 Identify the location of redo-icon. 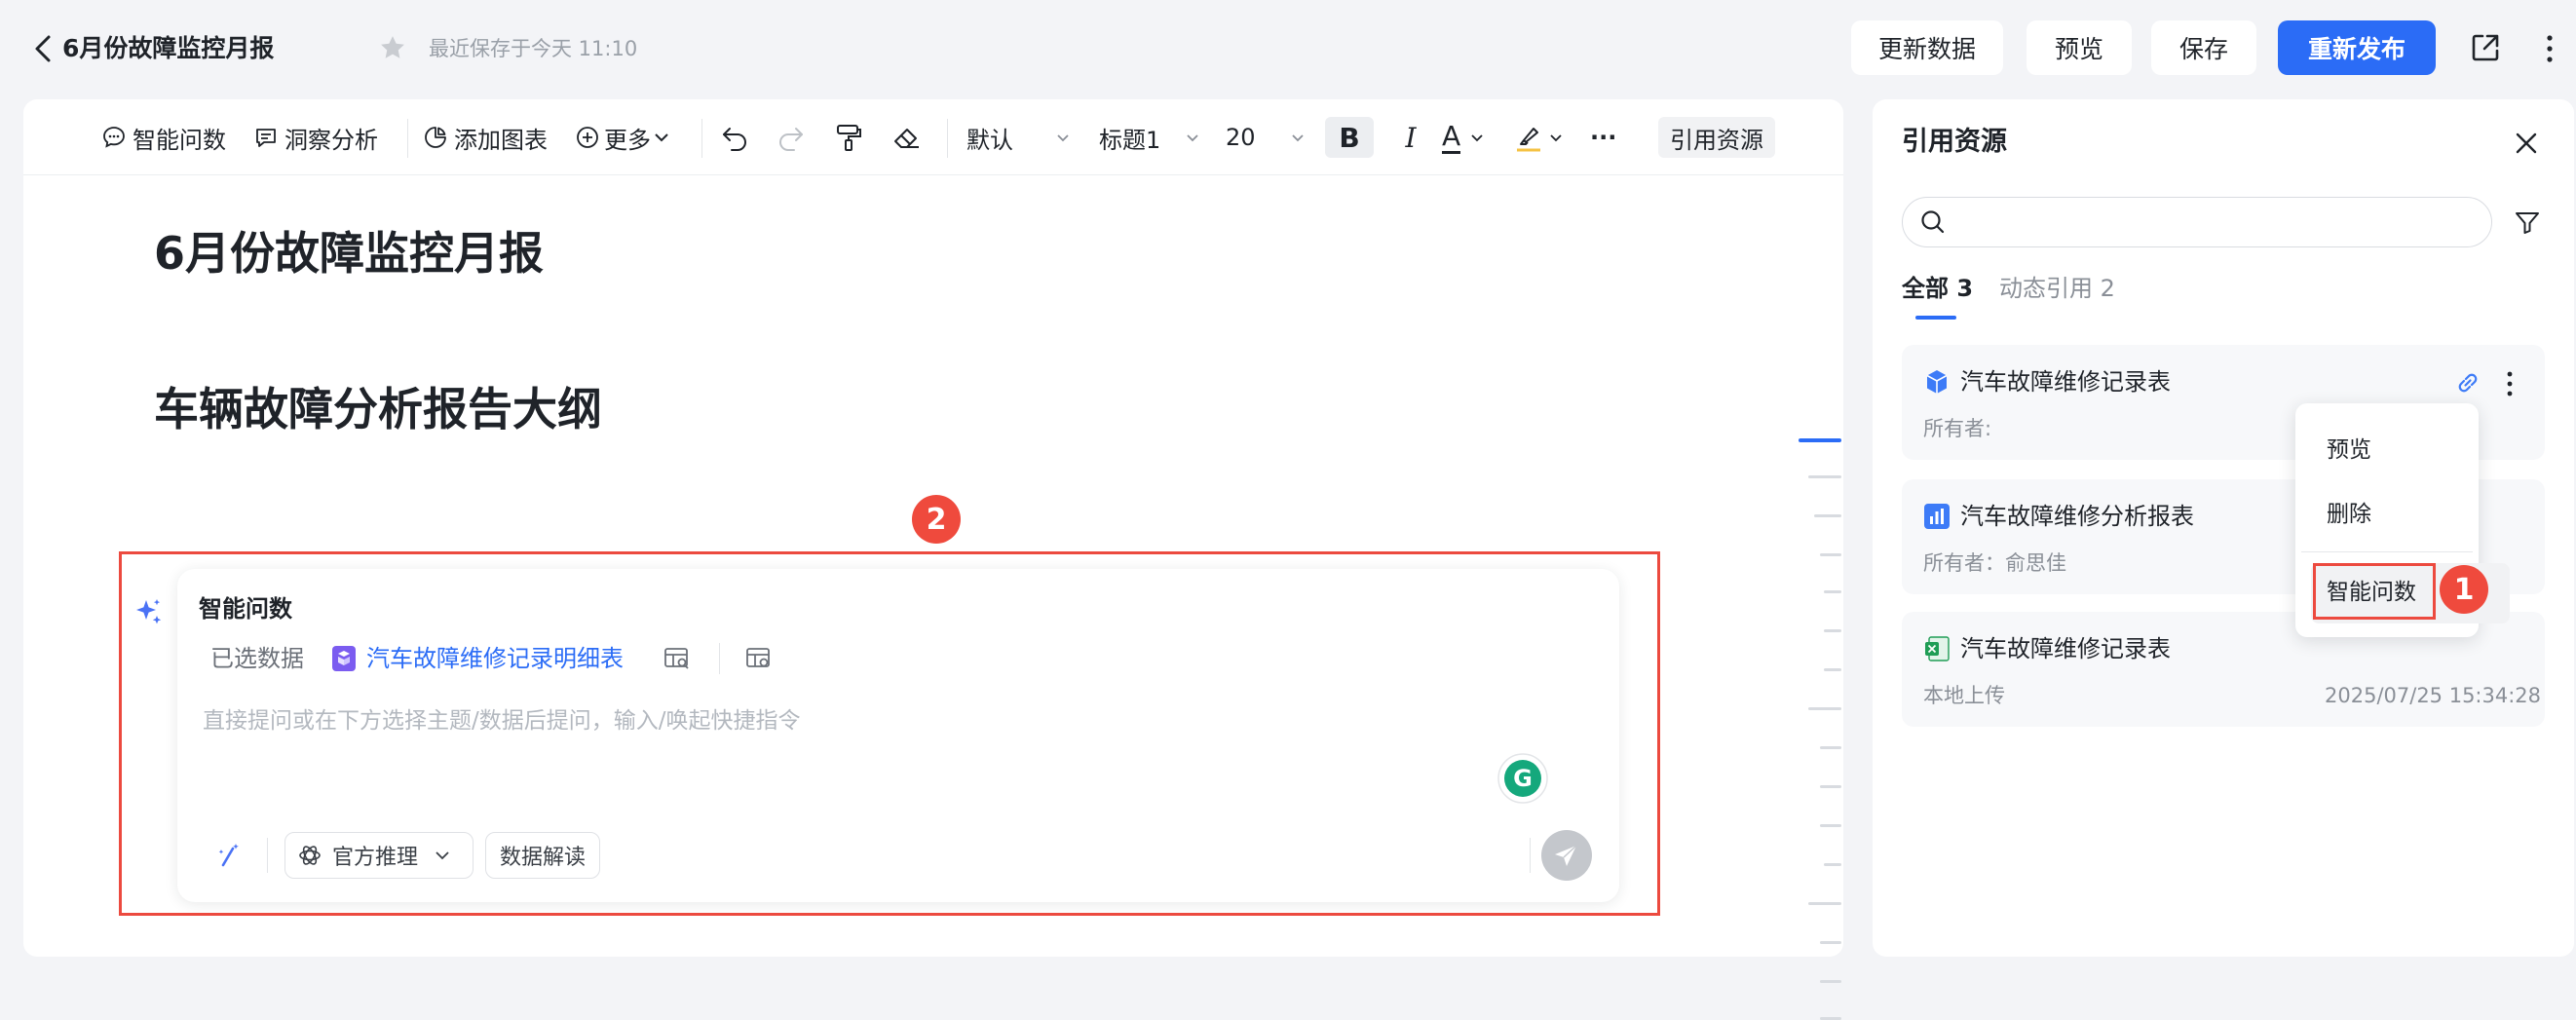
(791, 139).